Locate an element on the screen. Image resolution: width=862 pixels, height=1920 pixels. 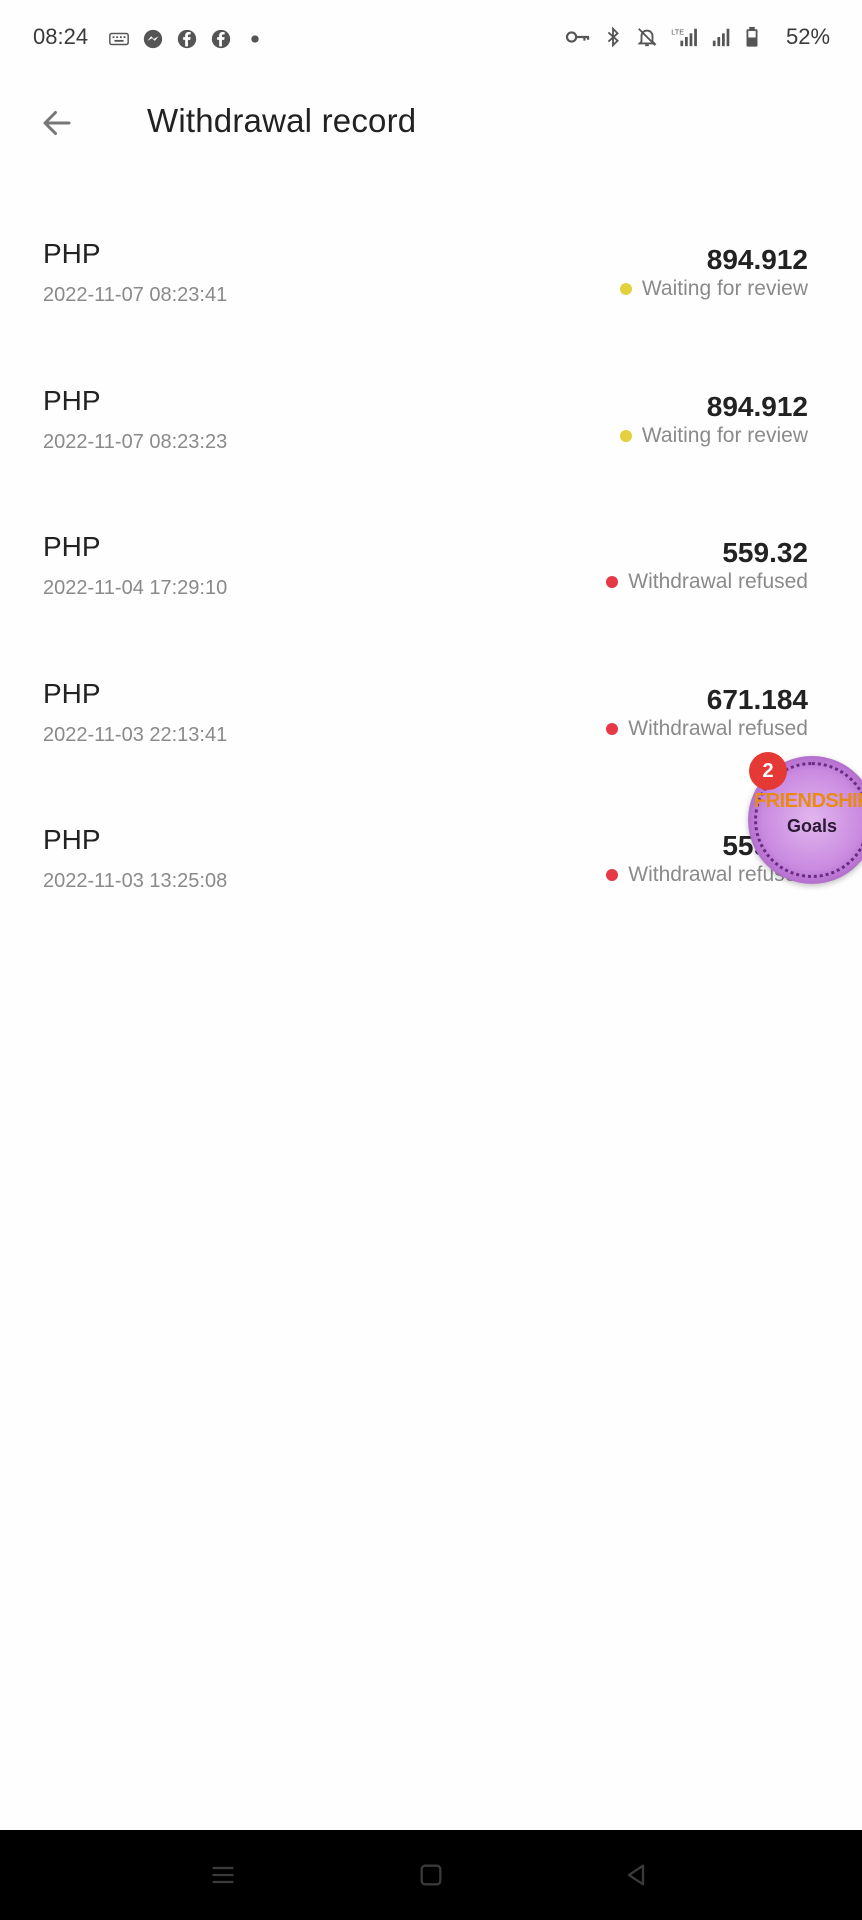
vpn-key-icon is located at coordinates (577, 37).